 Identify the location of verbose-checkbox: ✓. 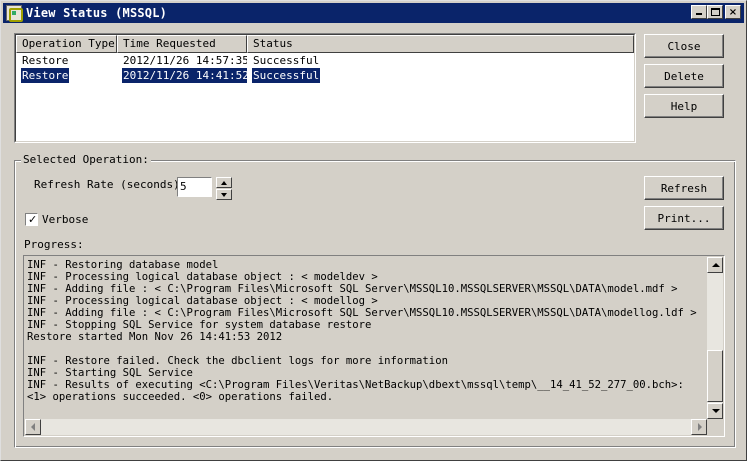
(31, 219).